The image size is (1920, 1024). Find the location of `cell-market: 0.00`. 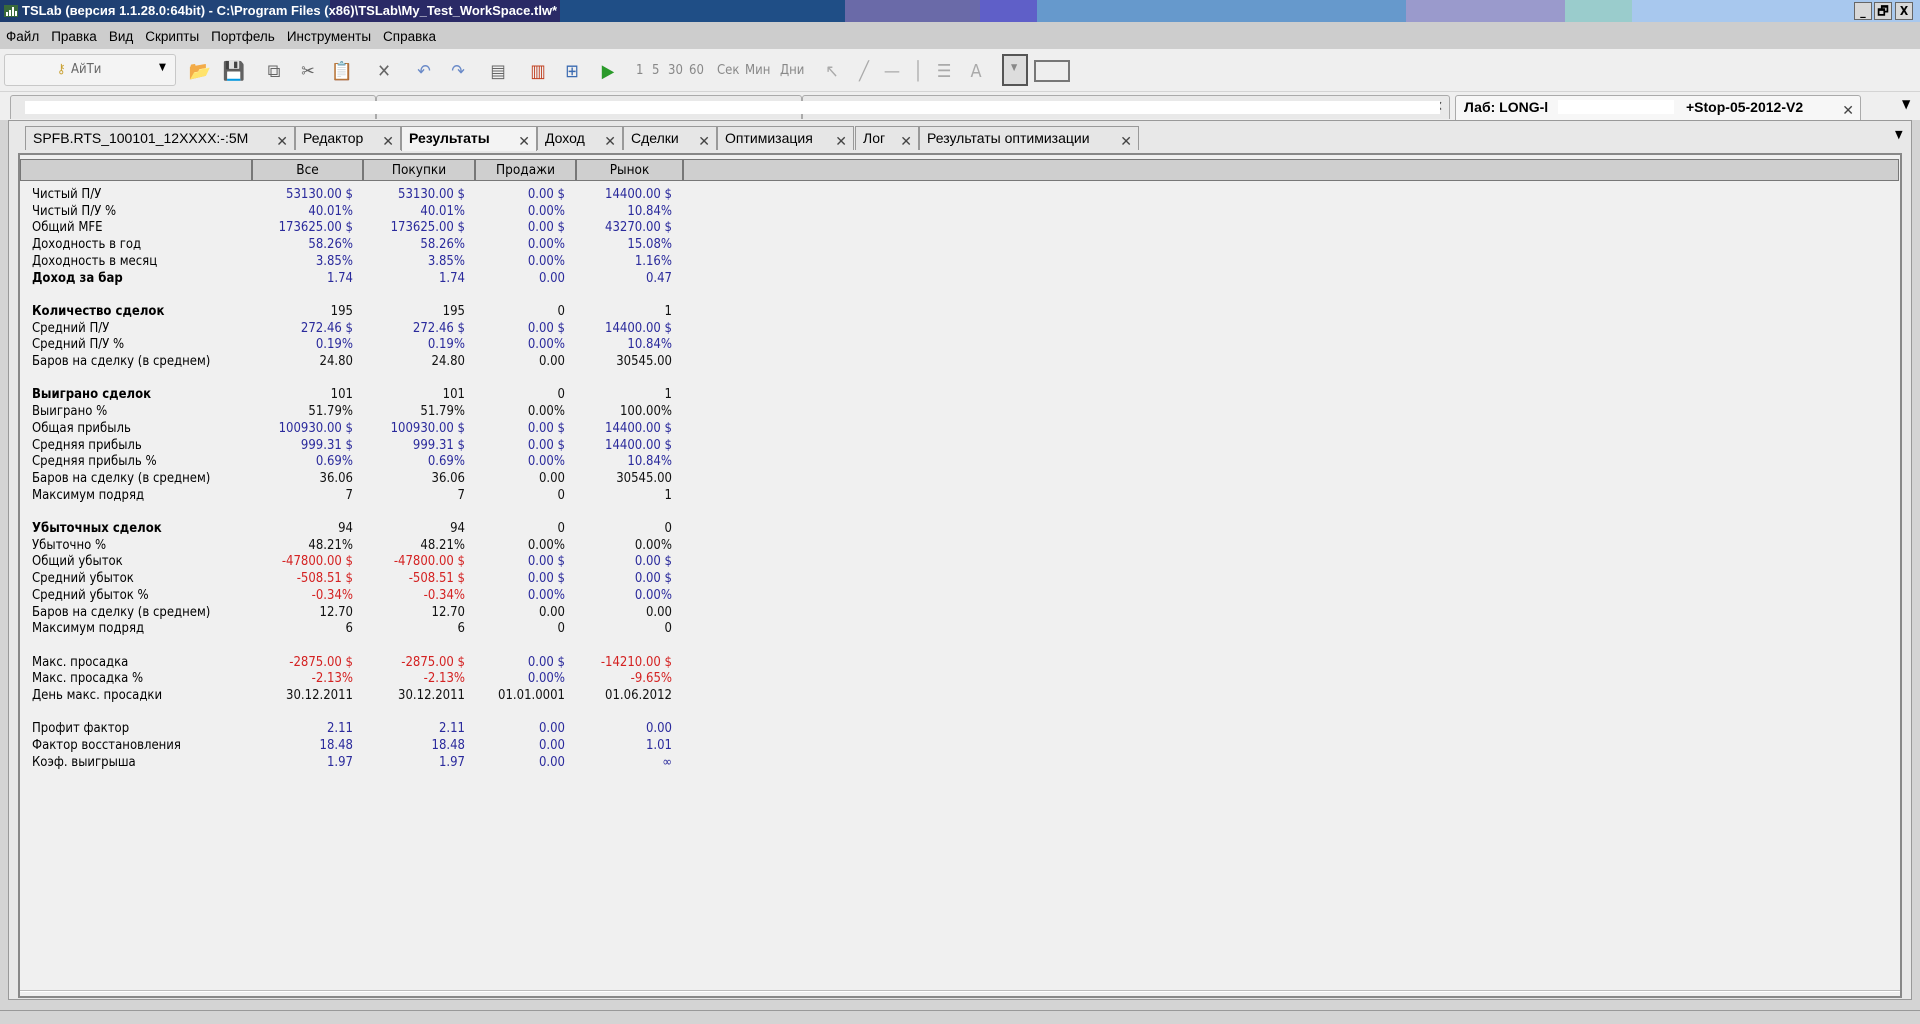

cell-market: 0.00 is located at coordinates (658, 612).